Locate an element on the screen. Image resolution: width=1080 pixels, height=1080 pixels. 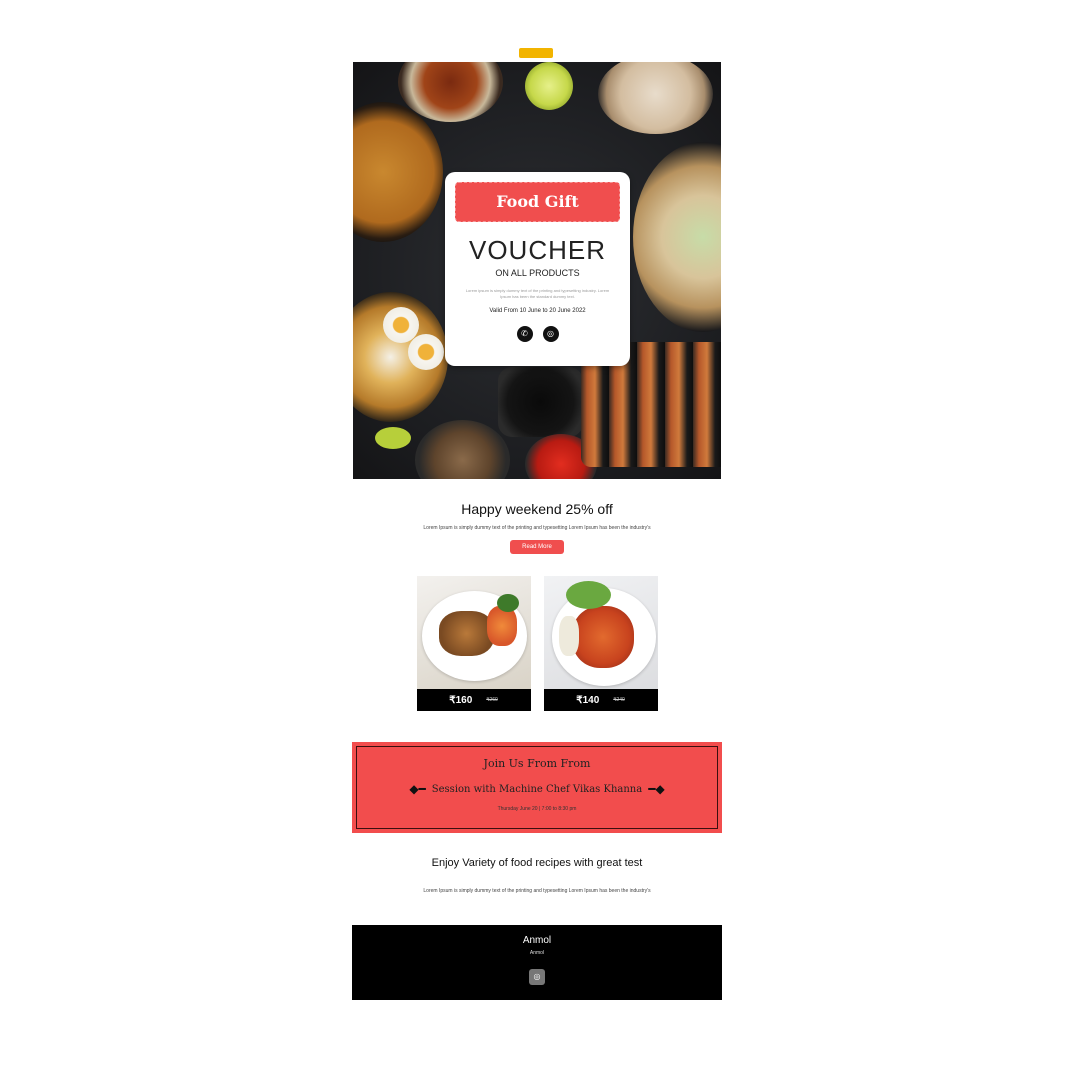
product-old-price: ₹240 is located at coordinates (619, 700).